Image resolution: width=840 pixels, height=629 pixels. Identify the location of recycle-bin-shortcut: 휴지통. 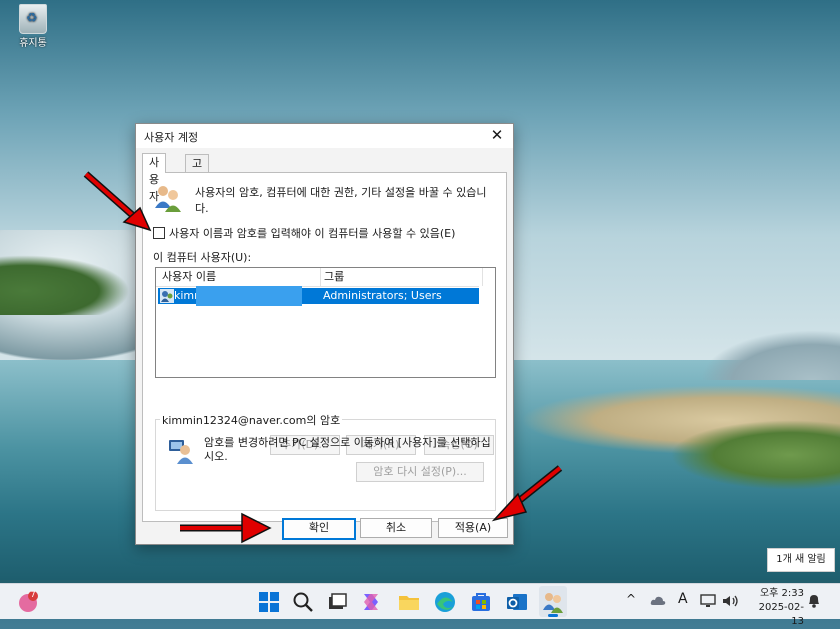
(33, 26).